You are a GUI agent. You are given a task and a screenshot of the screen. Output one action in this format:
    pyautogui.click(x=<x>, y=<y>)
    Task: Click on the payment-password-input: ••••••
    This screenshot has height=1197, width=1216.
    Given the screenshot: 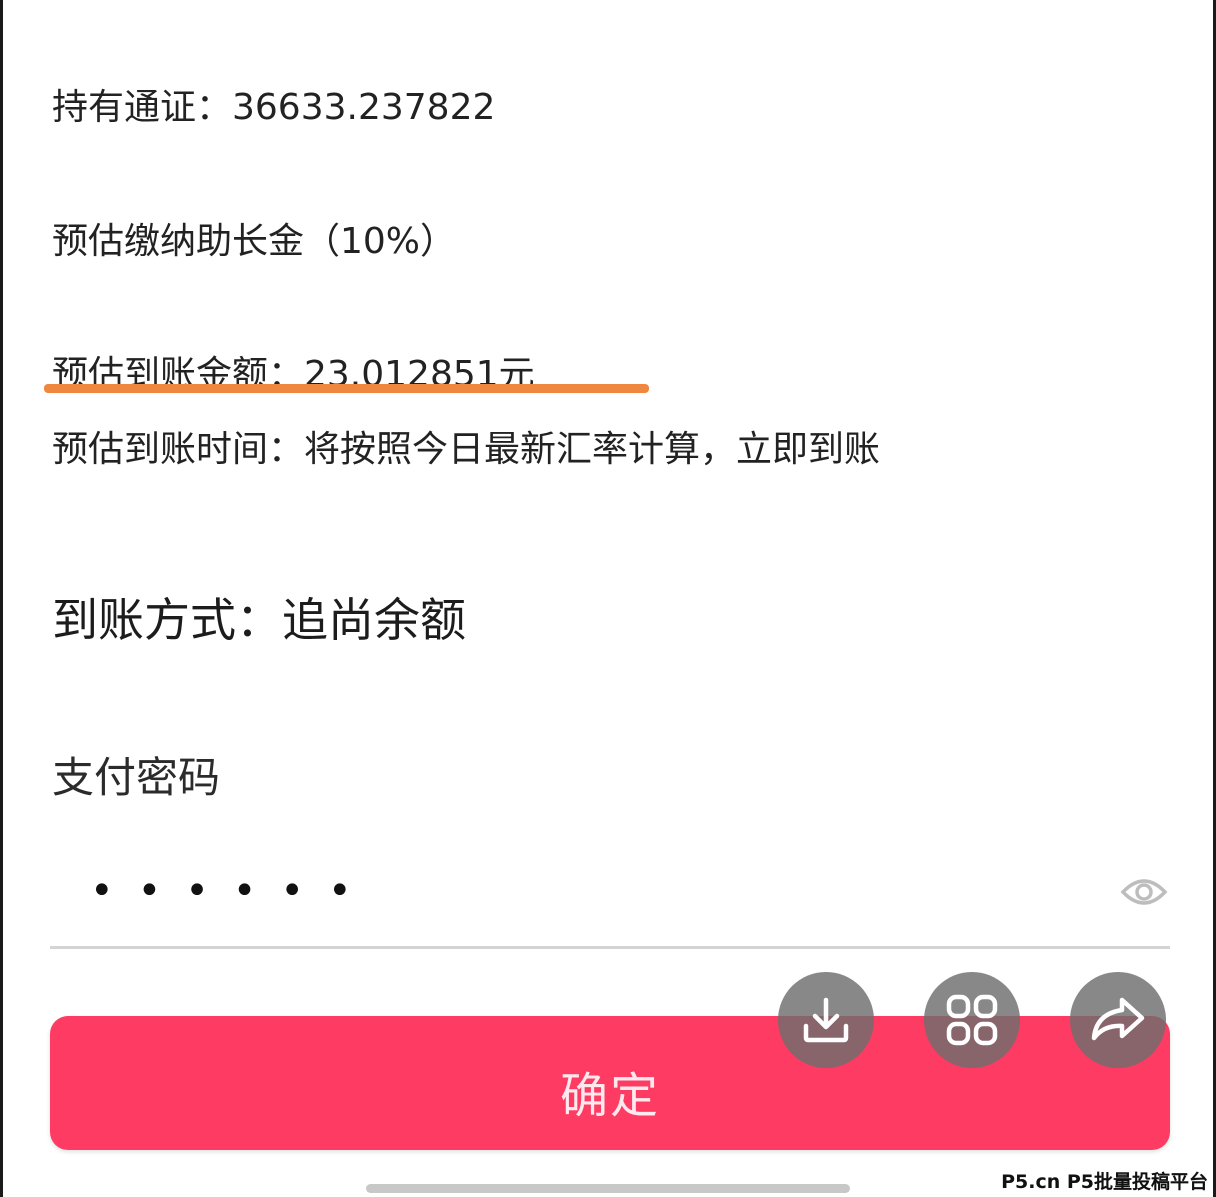 What is the action you would take?
    pyautogui.click(x=610, y=895)
    